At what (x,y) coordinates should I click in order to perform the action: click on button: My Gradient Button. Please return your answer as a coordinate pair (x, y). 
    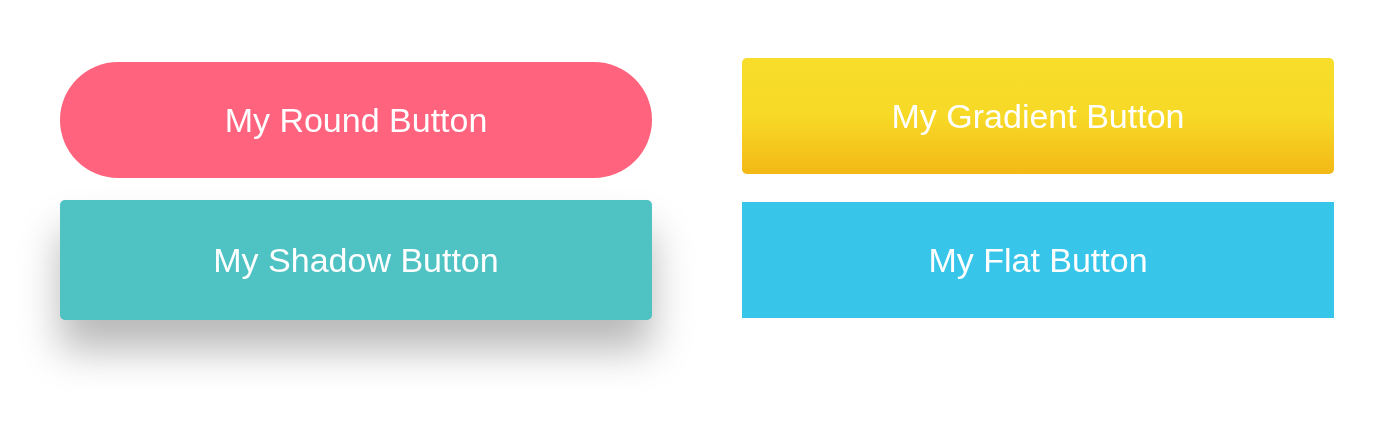
    Looking at the image, I should click on (1038, 116).